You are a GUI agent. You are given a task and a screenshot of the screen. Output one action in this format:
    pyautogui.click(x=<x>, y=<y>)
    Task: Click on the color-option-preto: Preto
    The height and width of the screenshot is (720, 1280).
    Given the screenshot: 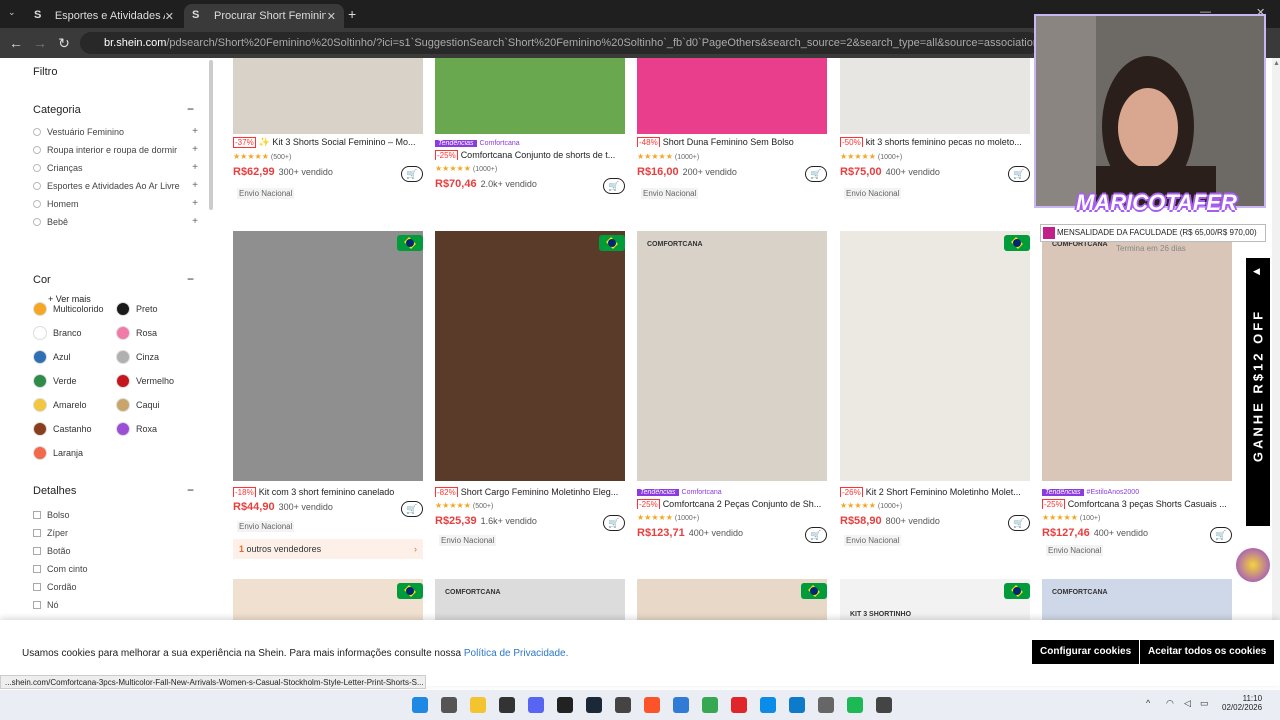 What is the action you would take?
    pyautogui.click(x=137, y=309)
    